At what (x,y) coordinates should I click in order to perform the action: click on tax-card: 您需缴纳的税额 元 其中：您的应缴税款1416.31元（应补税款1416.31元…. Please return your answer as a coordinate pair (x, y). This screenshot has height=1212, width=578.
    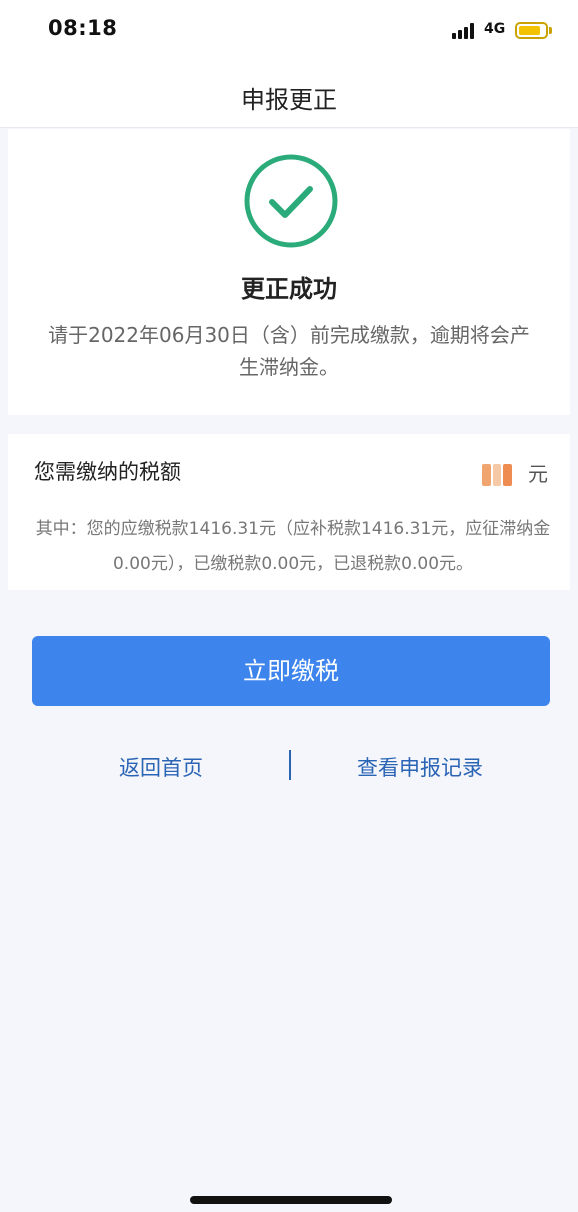
    Looking at the image, I should click on (289, 512).